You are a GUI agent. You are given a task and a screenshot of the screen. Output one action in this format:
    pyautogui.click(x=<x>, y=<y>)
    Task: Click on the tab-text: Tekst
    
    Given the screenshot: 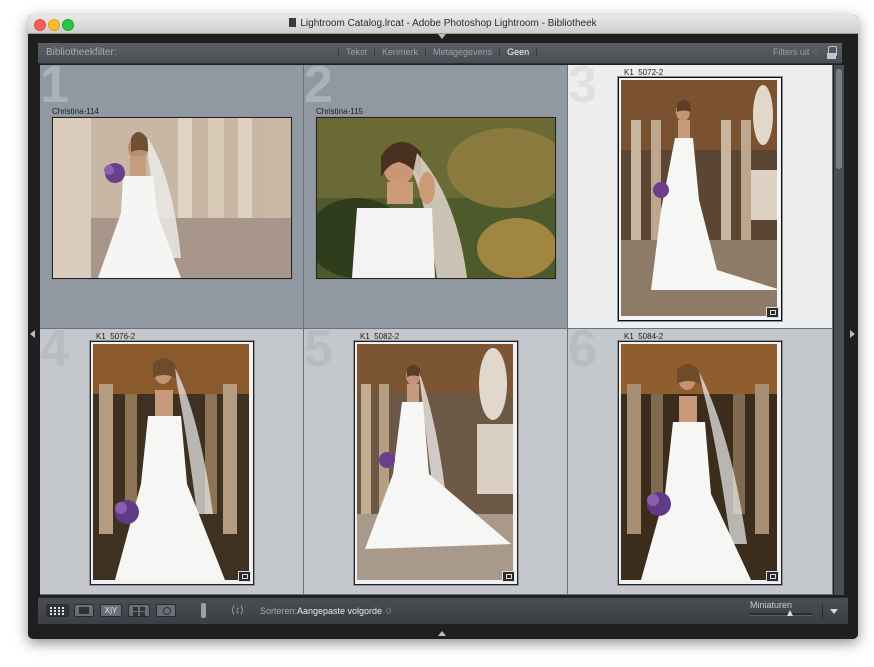 What is the action you would take?
    pyautogui.click(x=357, y=52)
    